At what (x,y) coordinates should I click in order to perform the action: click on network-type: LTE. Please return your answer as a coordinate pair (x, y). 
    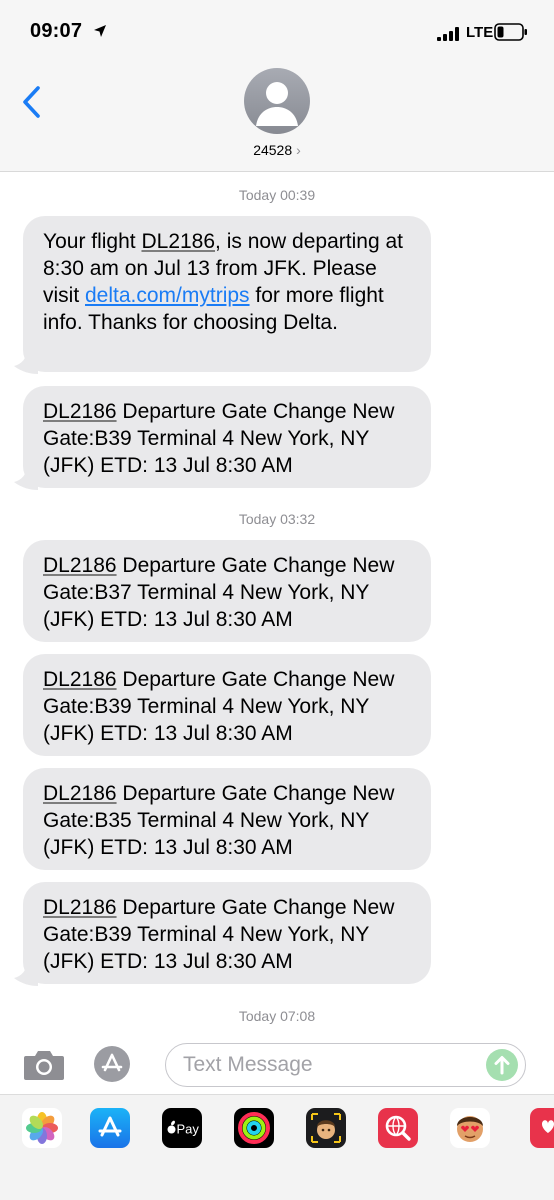
    Looking at the image, I should click on (480, 32).